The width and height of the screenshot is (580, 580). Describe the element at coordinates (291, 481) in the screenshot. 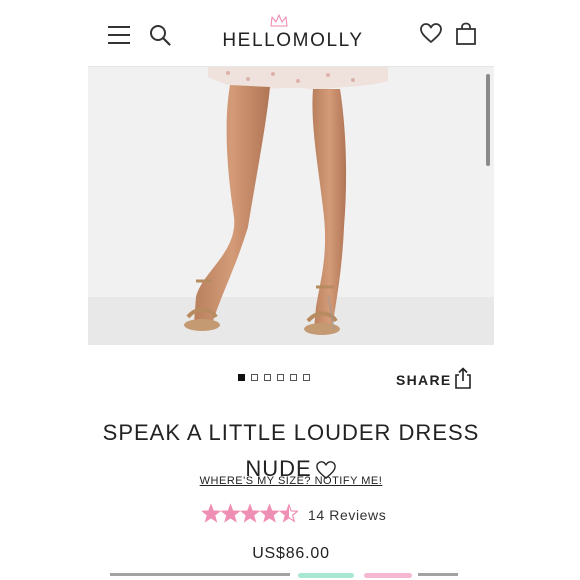

I see `size-notify-link: WHERE'S MY SIZE? NOTIFY ME!` at that location.